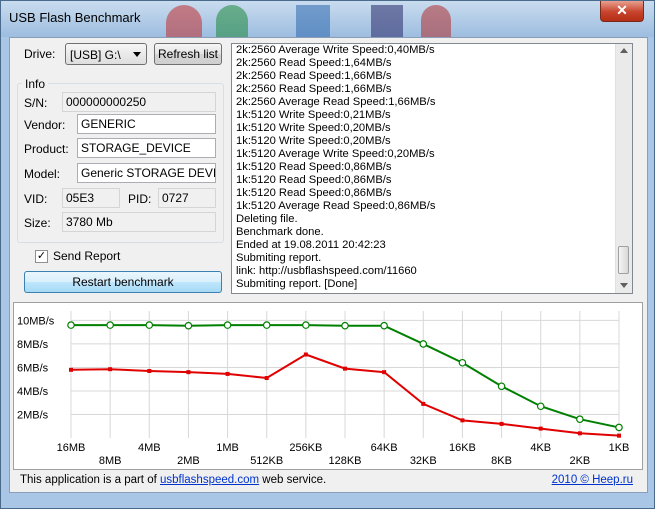  I want to click on log-line: link: http://usbflashspeed.com/11660, so click(326, 271).